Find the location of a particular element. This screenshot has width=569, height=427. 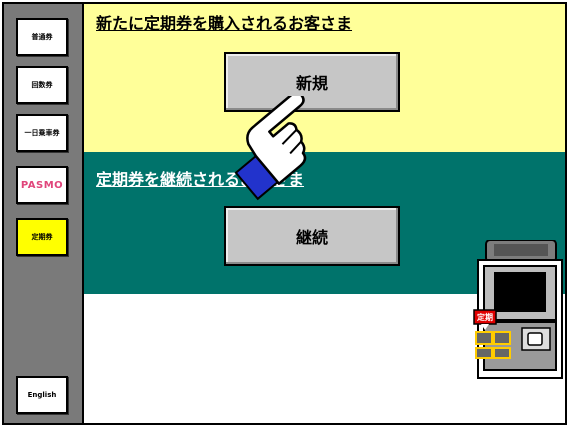

sidebar-item-label: English is located at coordinates (42, 395).